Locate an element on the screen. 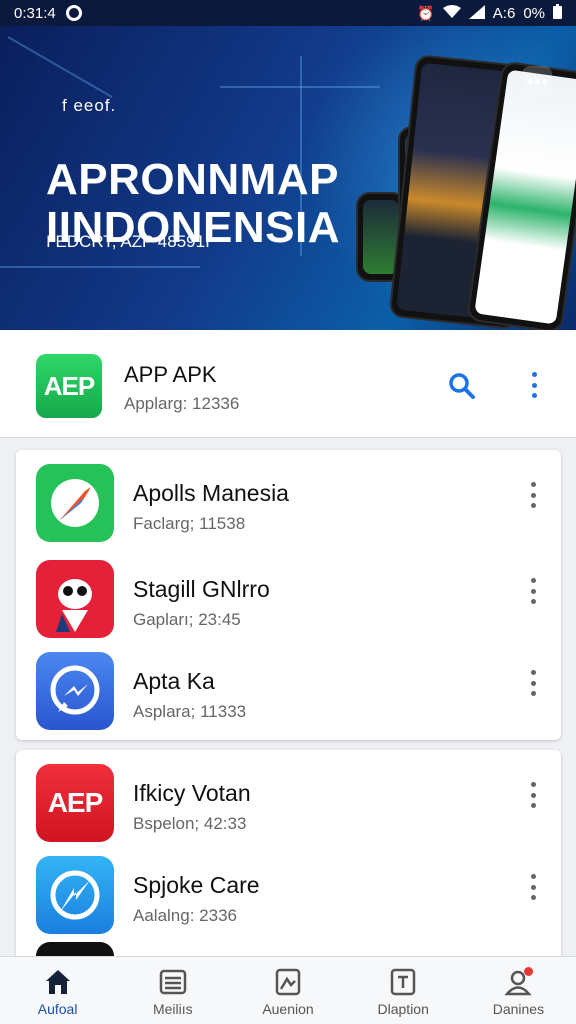 Image resolution: width=576 pixels, height=1024 pixels. home-icon is located at coordinates (57, 982).